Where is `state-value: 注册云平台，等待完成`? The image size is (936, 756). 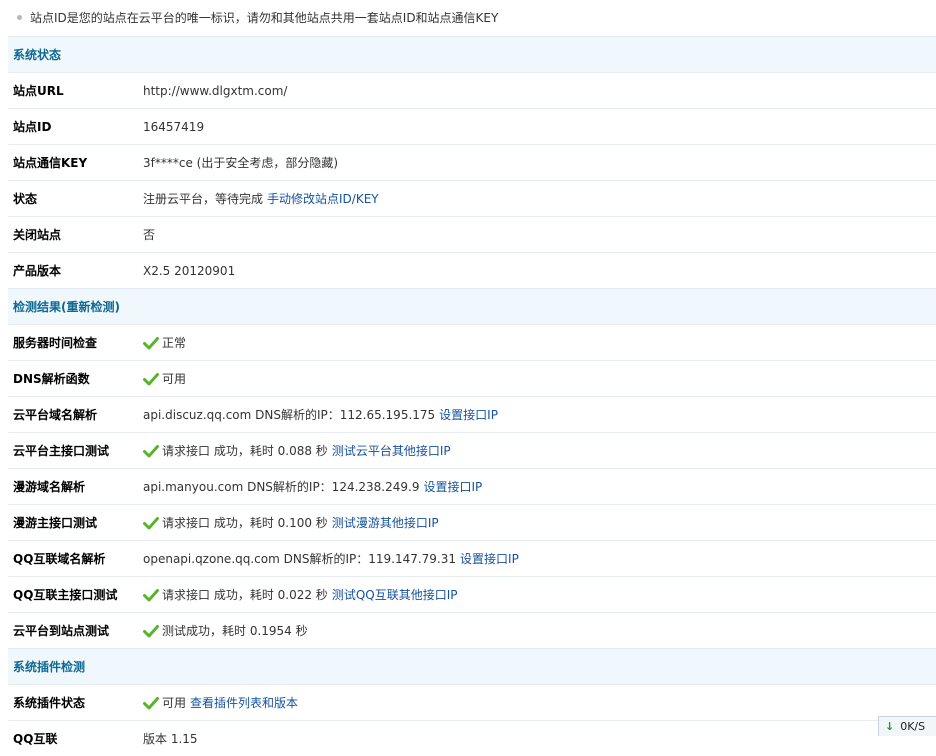 state-value: 注册云平台，等待完成 is located at coordinates (203, 199).